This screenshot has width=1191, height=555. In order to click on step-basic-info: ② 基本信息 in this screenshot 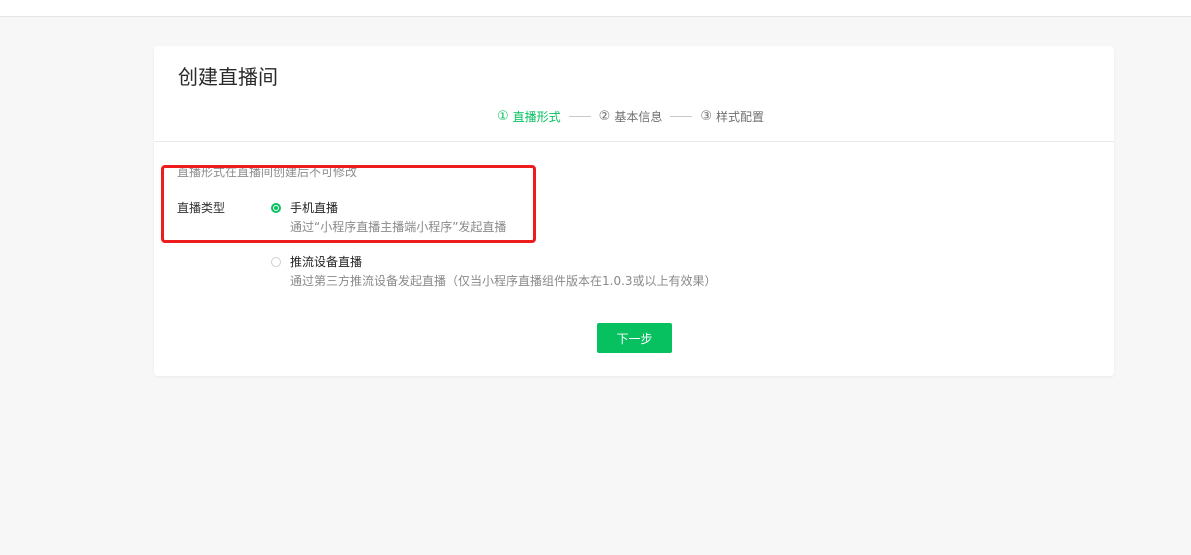, I will do `click(631, 116)`.